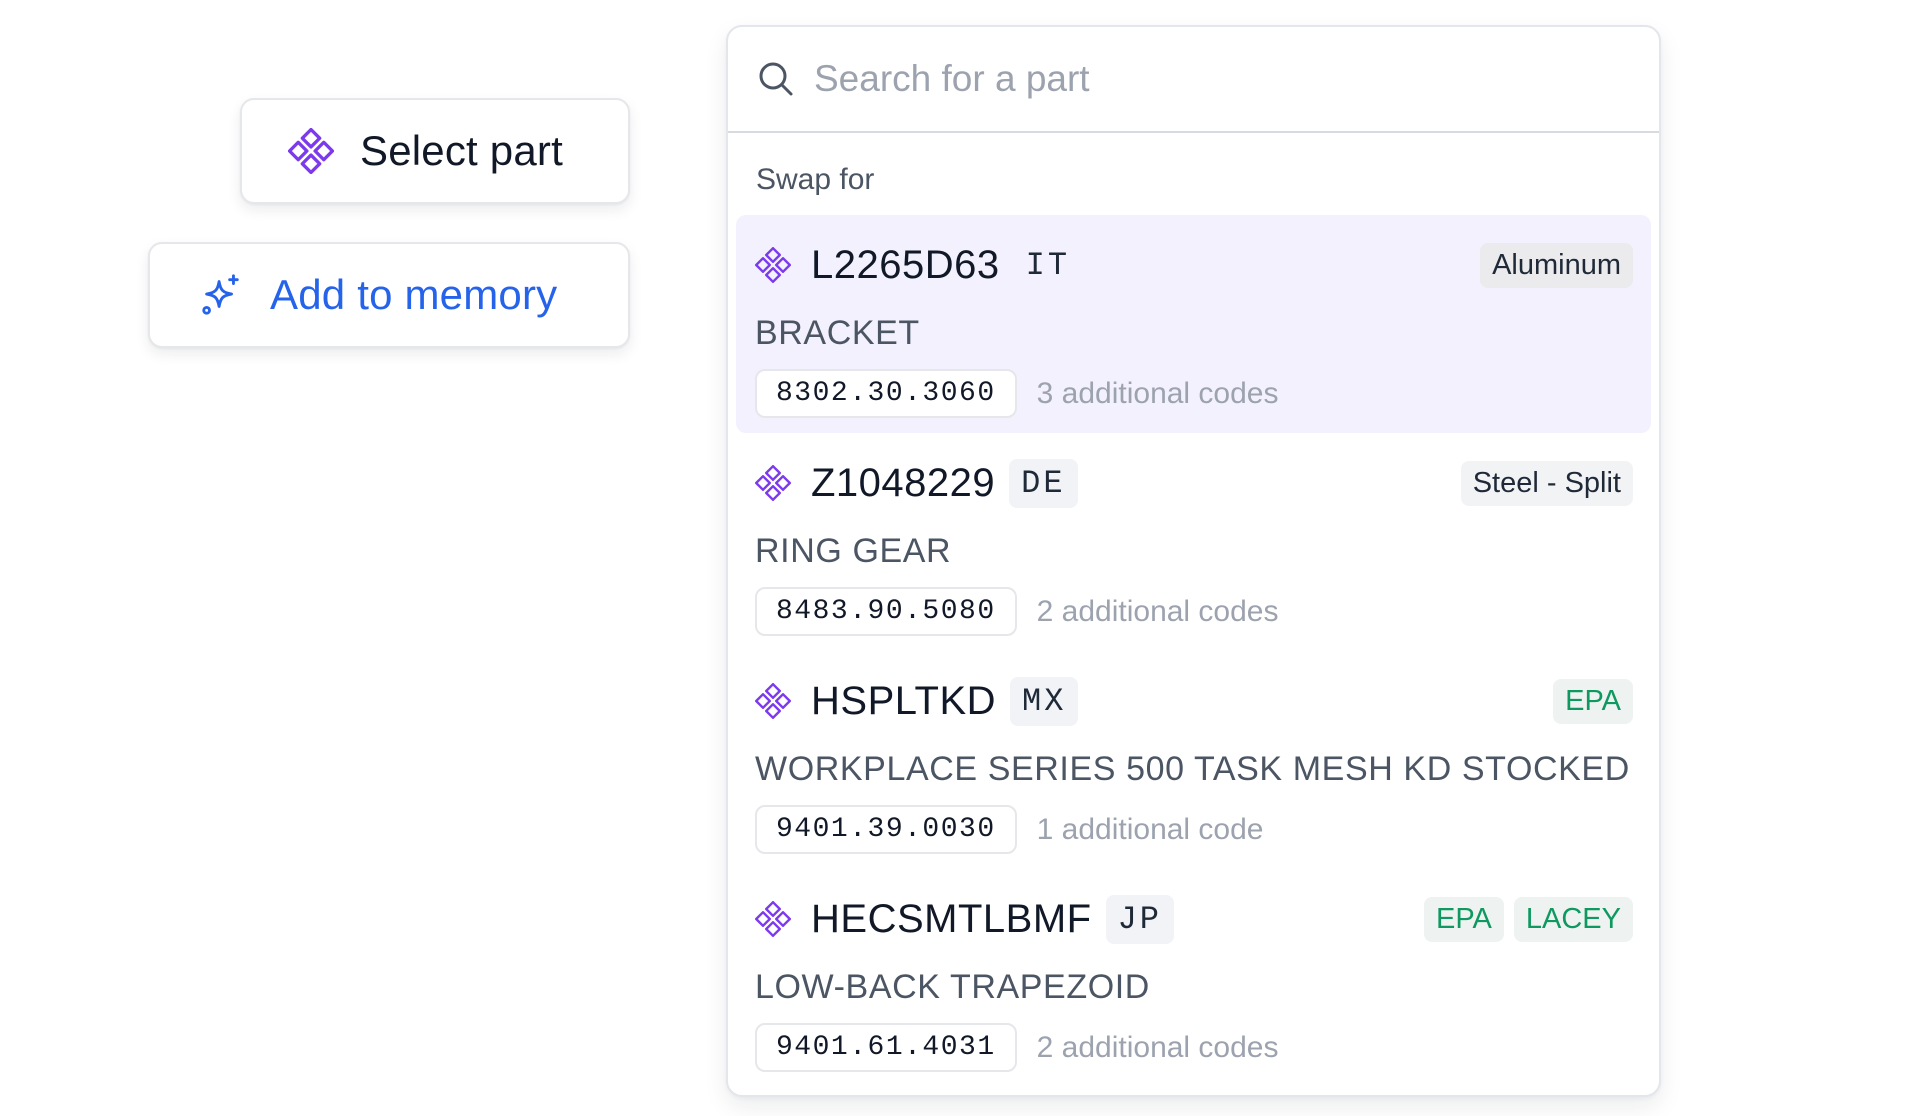 Image resolution: width=1905 pixels, height=1116 pixels. I want to click on search-icon, so click(776, 79).